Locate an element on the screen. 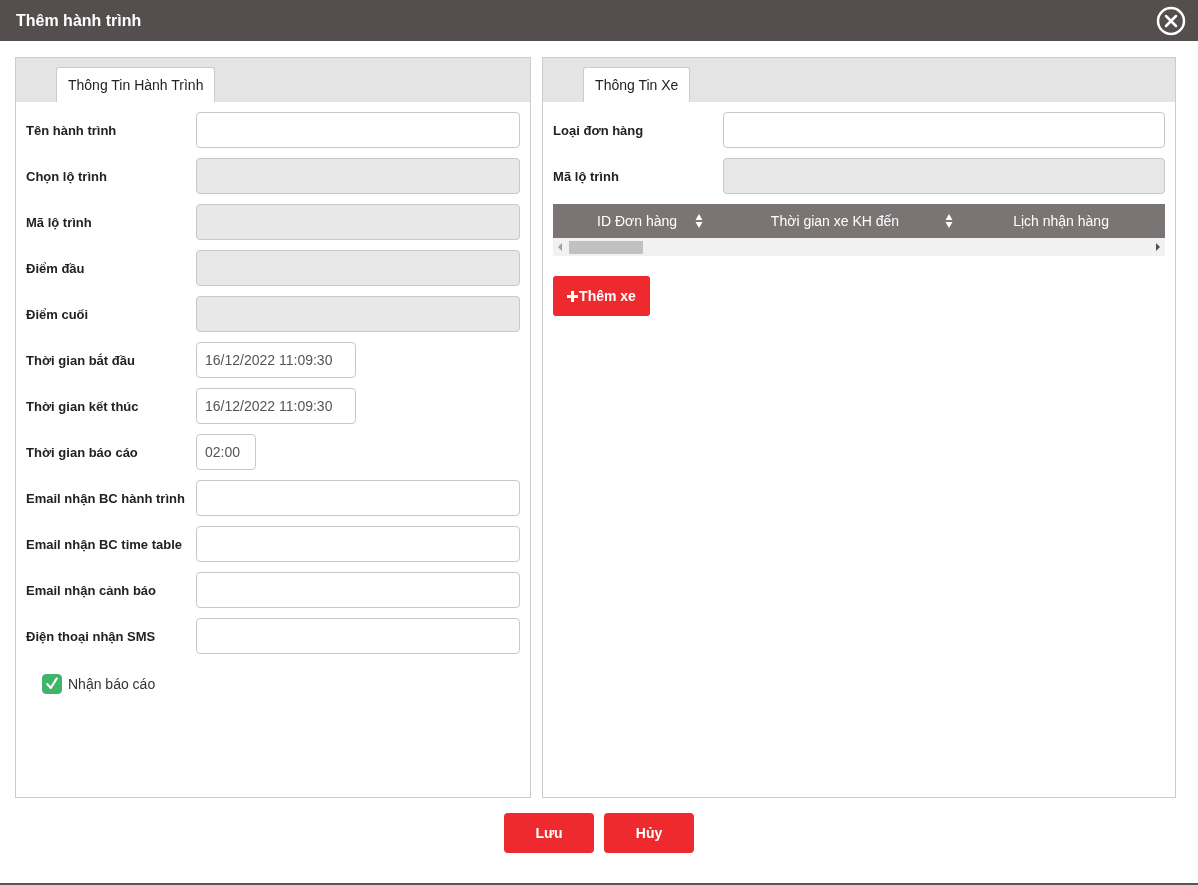  field-label: Thời gian báo cáo is located at coordinates (82, 452).